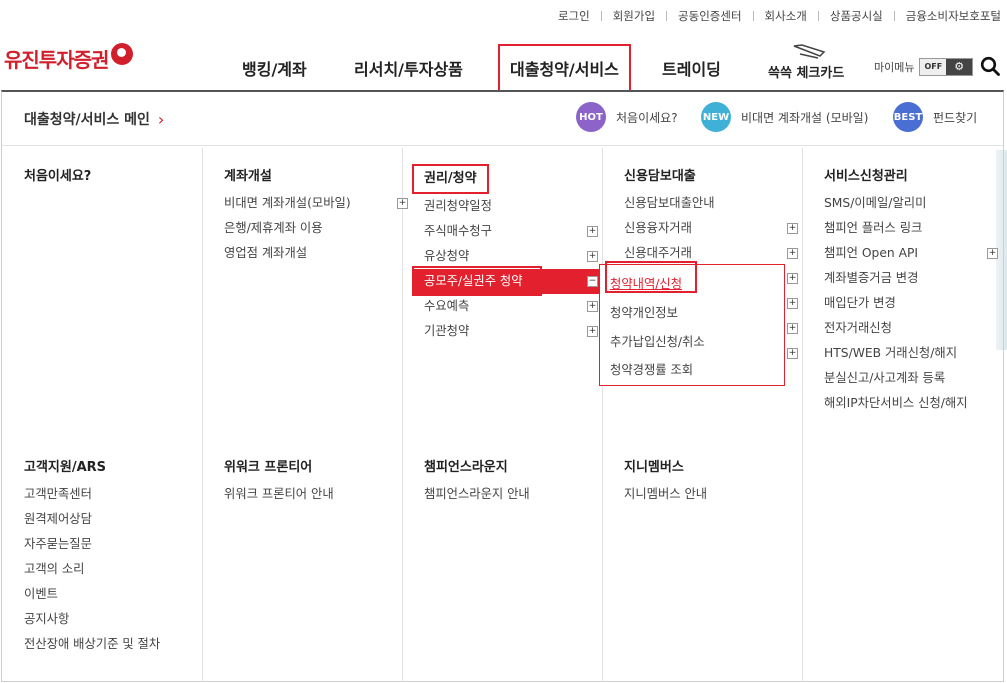 The image size is (1007, 683). I want to click on menu-column-first-visit: 처음이세요?, so click(123, 179).